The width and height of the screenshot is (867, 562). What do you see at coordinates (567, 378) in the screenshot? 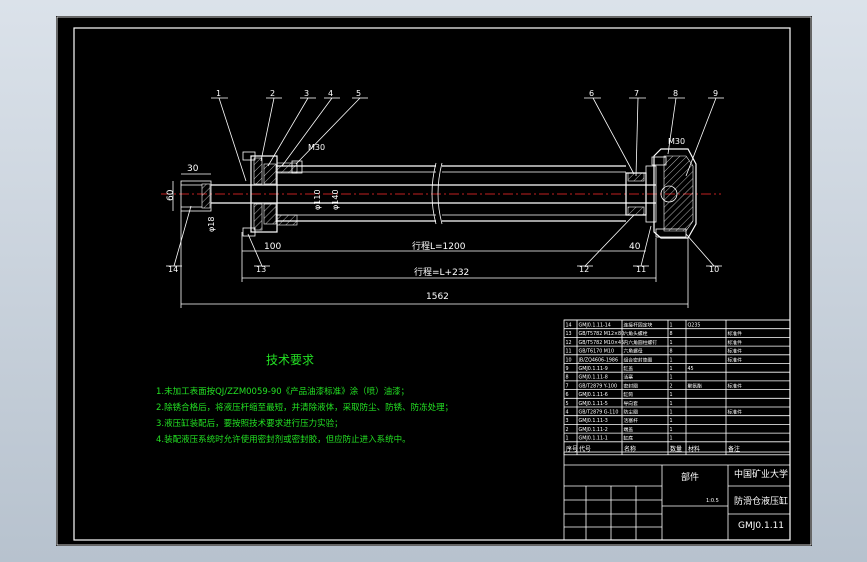
I see `bom-cell-seq: 8` at bounding box center [567, 378].